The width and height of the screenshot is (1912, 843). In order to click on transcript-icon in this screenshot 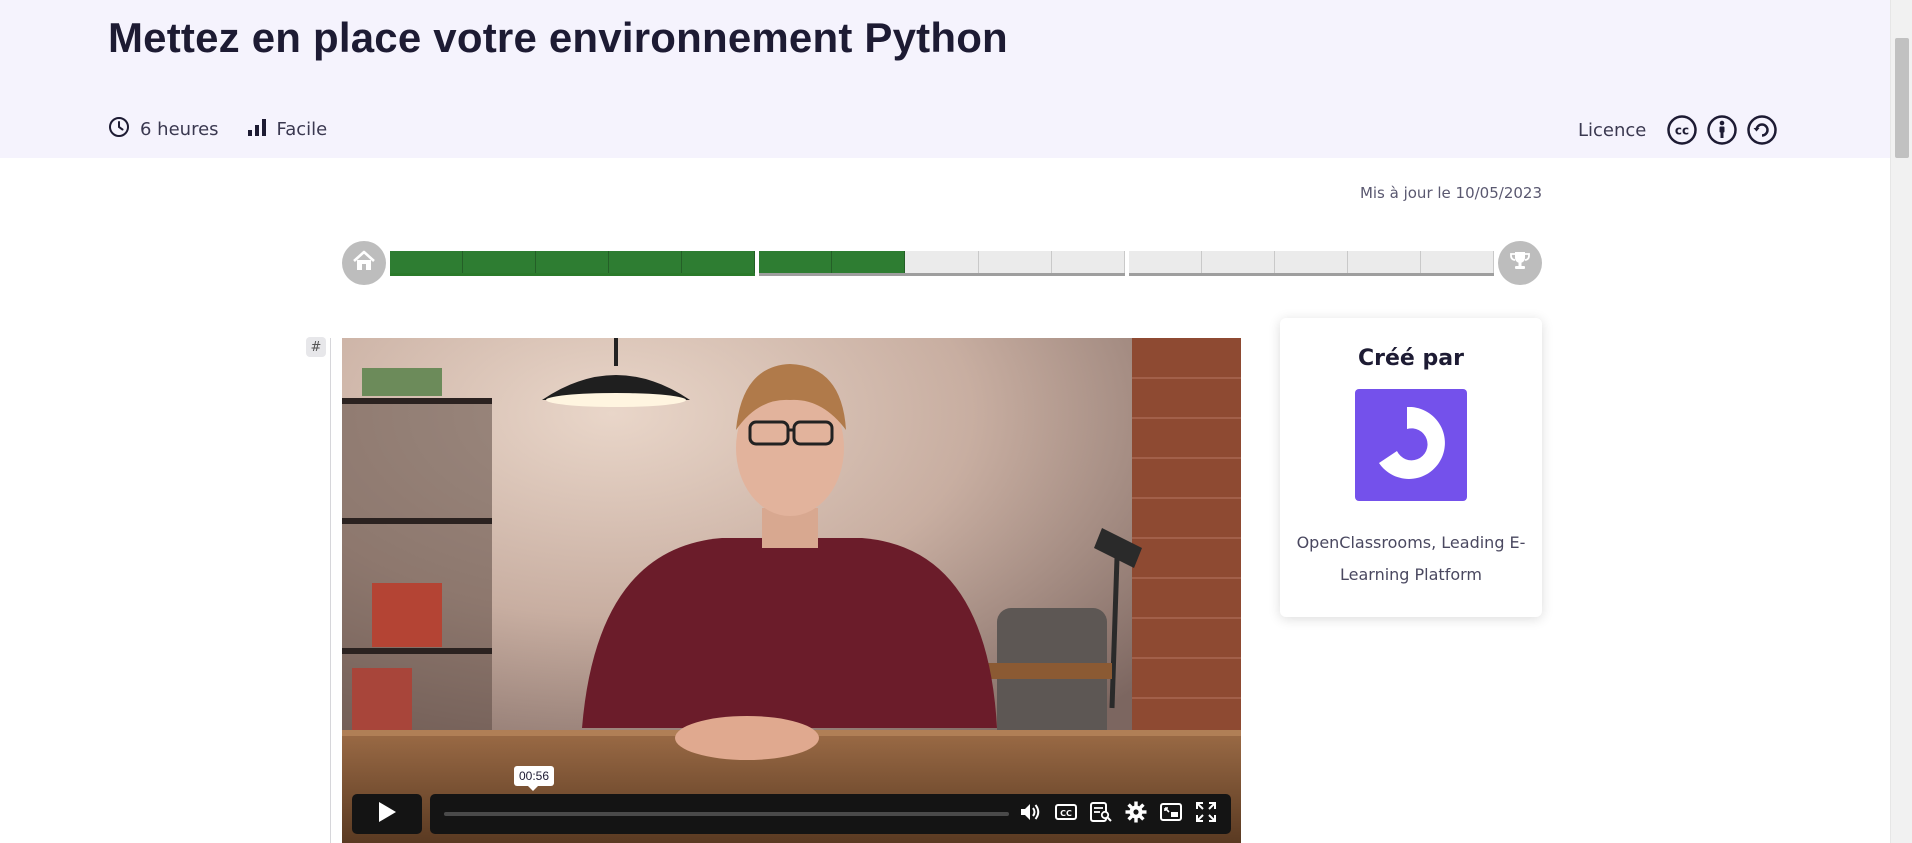, I will do `click(1100, 814)`.